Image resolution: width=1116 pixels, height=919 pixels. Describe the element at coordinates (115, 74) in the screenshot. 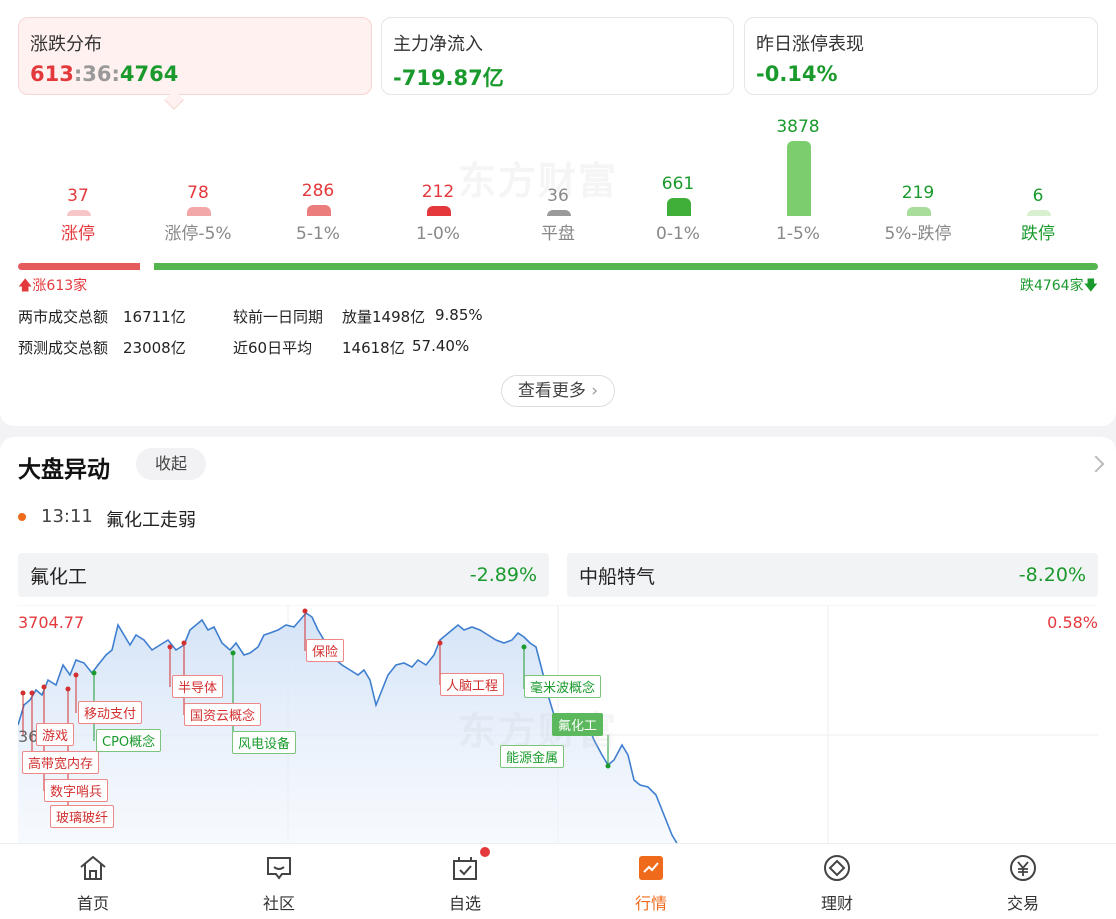

I see `ratio-sep: :` at that location.